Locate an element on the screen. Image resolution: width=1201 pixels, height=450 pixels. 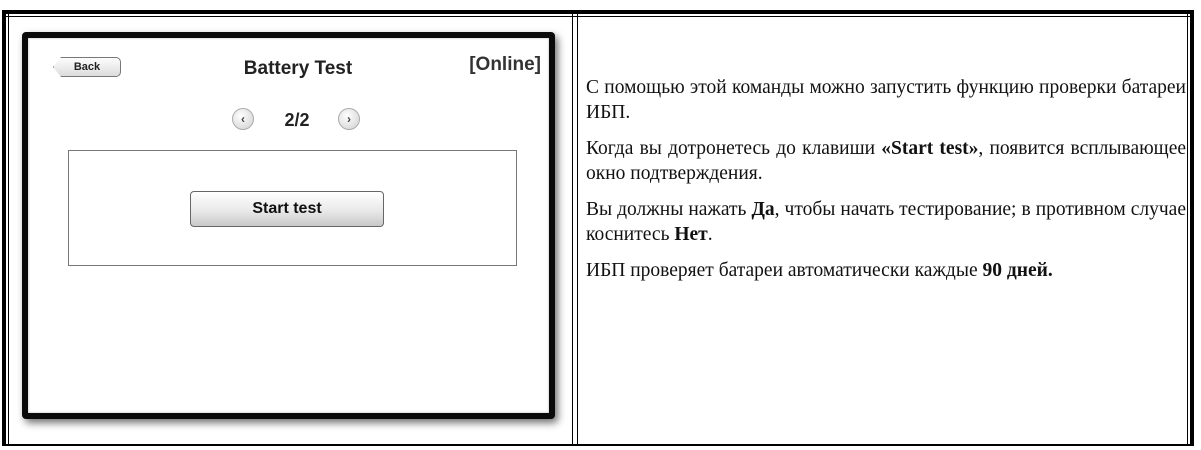
paragraph-3-text-a: Вы должны нажать is located at coordinates (669, 209).